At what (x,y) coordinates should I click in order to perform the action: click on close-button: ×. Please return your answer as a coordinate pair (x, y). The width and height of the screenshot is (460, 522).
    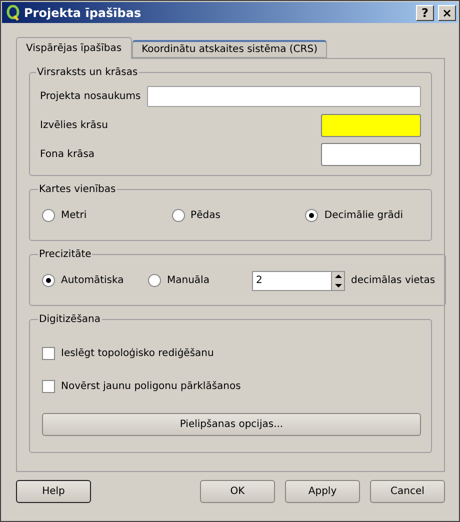
    Looking at the image, I should click on (447, 12).